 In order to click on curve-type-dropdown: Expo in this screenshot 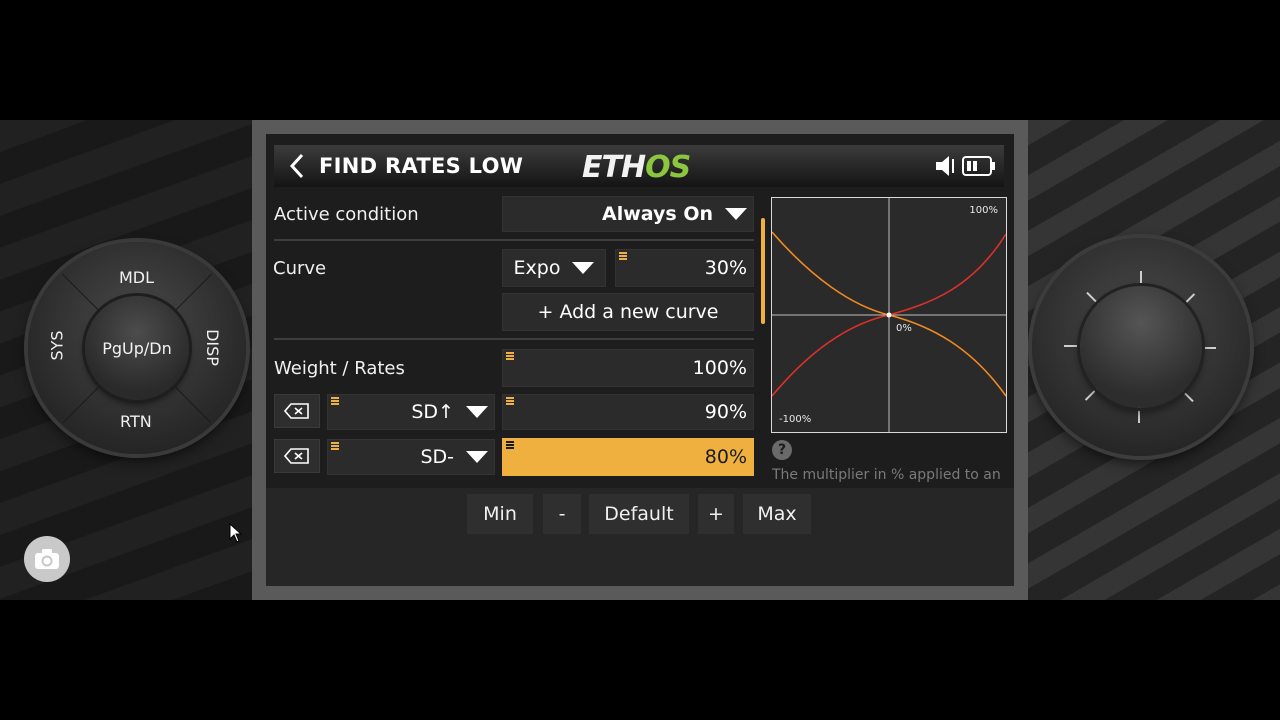, I will do `click(554, 268)`.